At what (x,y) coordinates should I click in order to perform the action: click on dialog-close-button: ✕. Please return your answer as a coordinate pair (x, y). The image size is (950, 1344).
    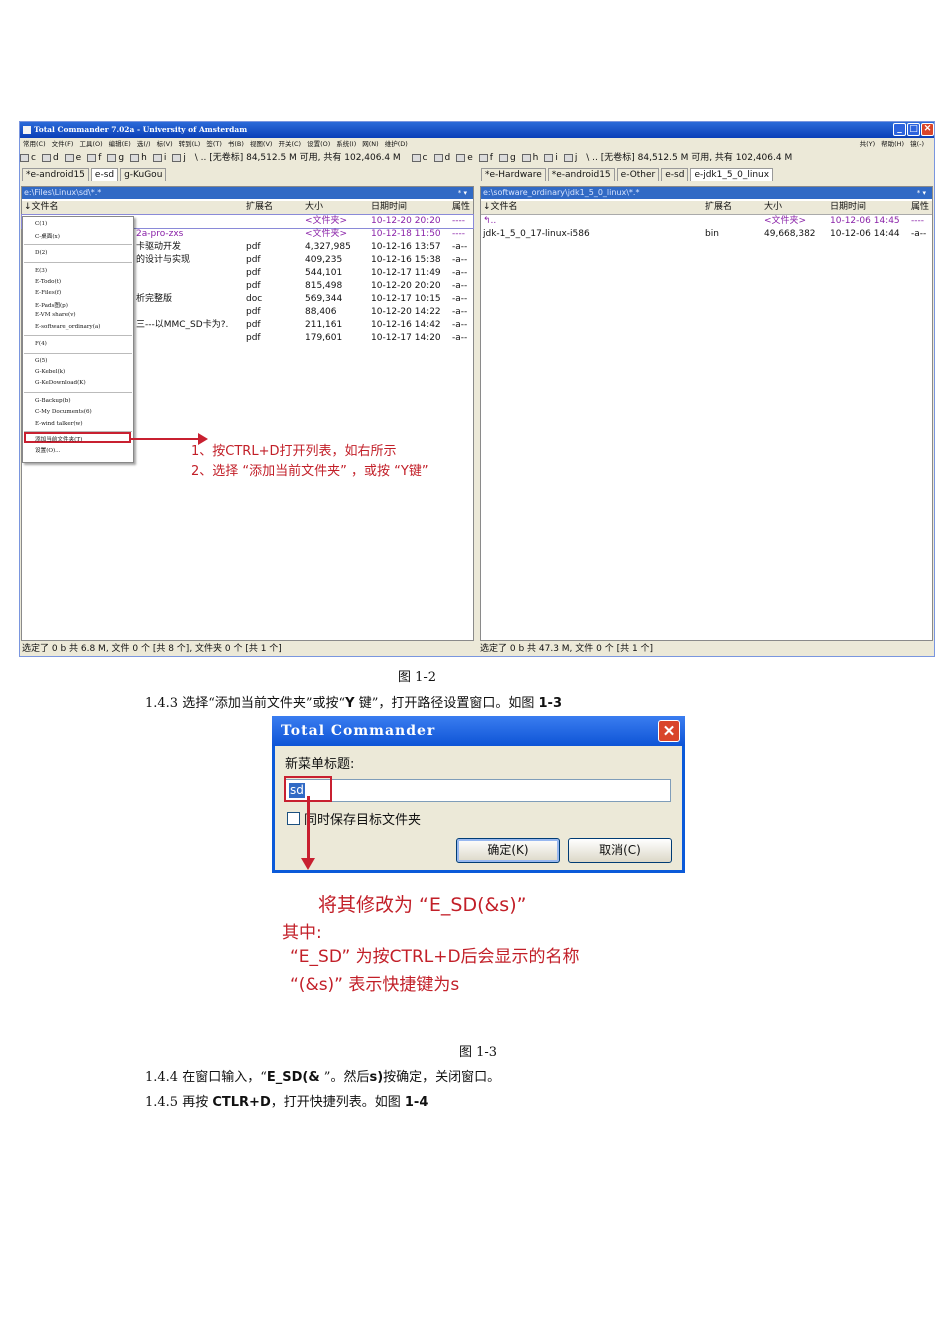
    Looking at the image, I should click on (669, 731).